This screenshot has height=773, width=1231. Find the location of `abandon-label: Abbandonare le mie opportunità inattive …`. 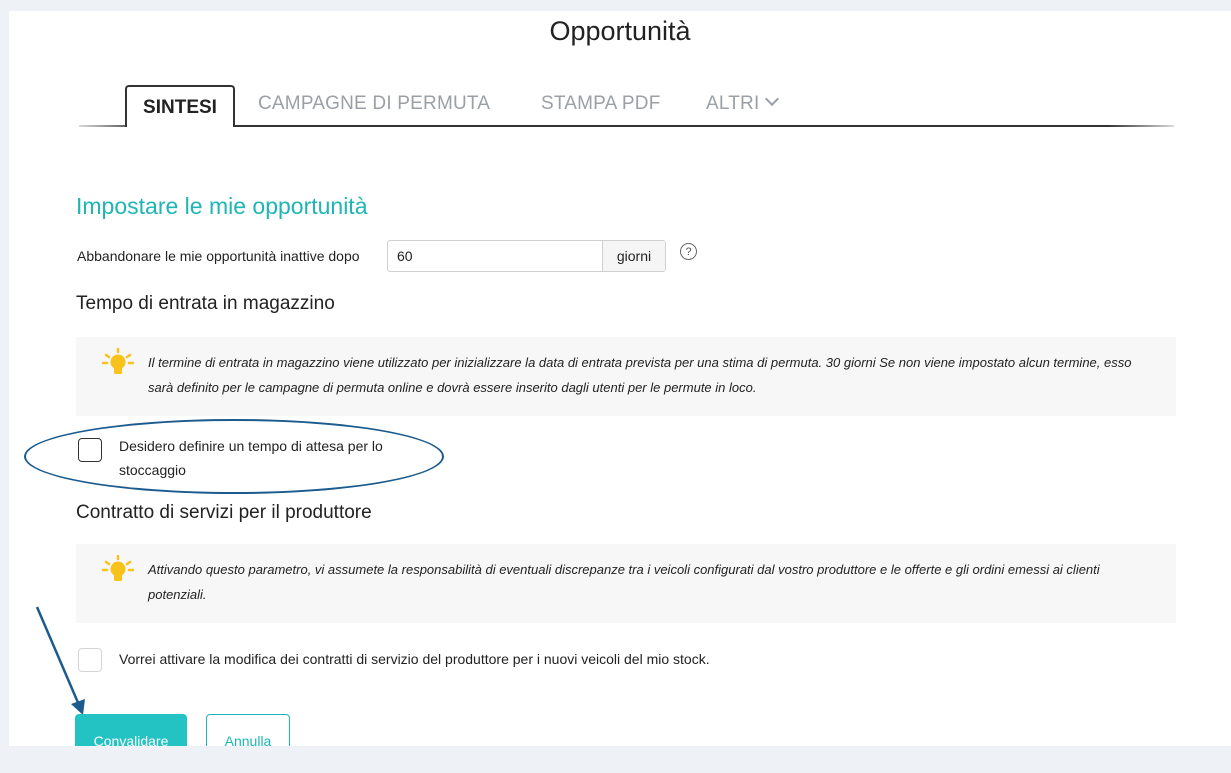

abandon-label: Abbandonare le mie opportunità inattive … is located at coordinates (218, 256).